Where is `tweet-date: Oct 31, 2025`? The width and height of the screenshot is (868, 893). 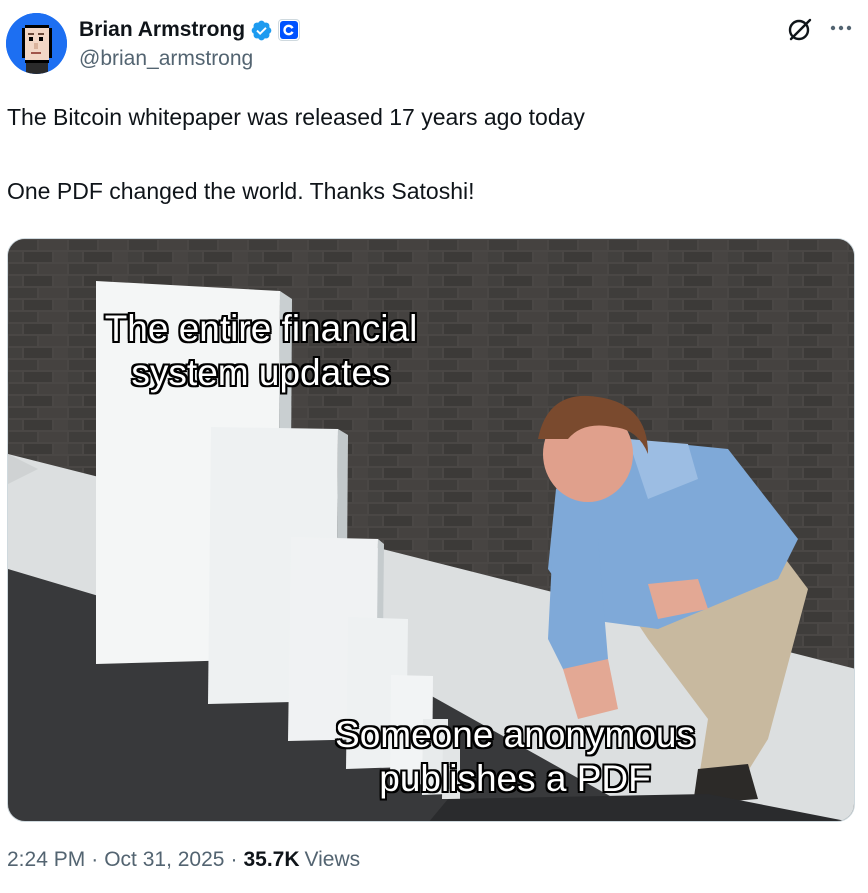
tweet-date: Oct 31, 2025 is located at coordinates (164, 860).